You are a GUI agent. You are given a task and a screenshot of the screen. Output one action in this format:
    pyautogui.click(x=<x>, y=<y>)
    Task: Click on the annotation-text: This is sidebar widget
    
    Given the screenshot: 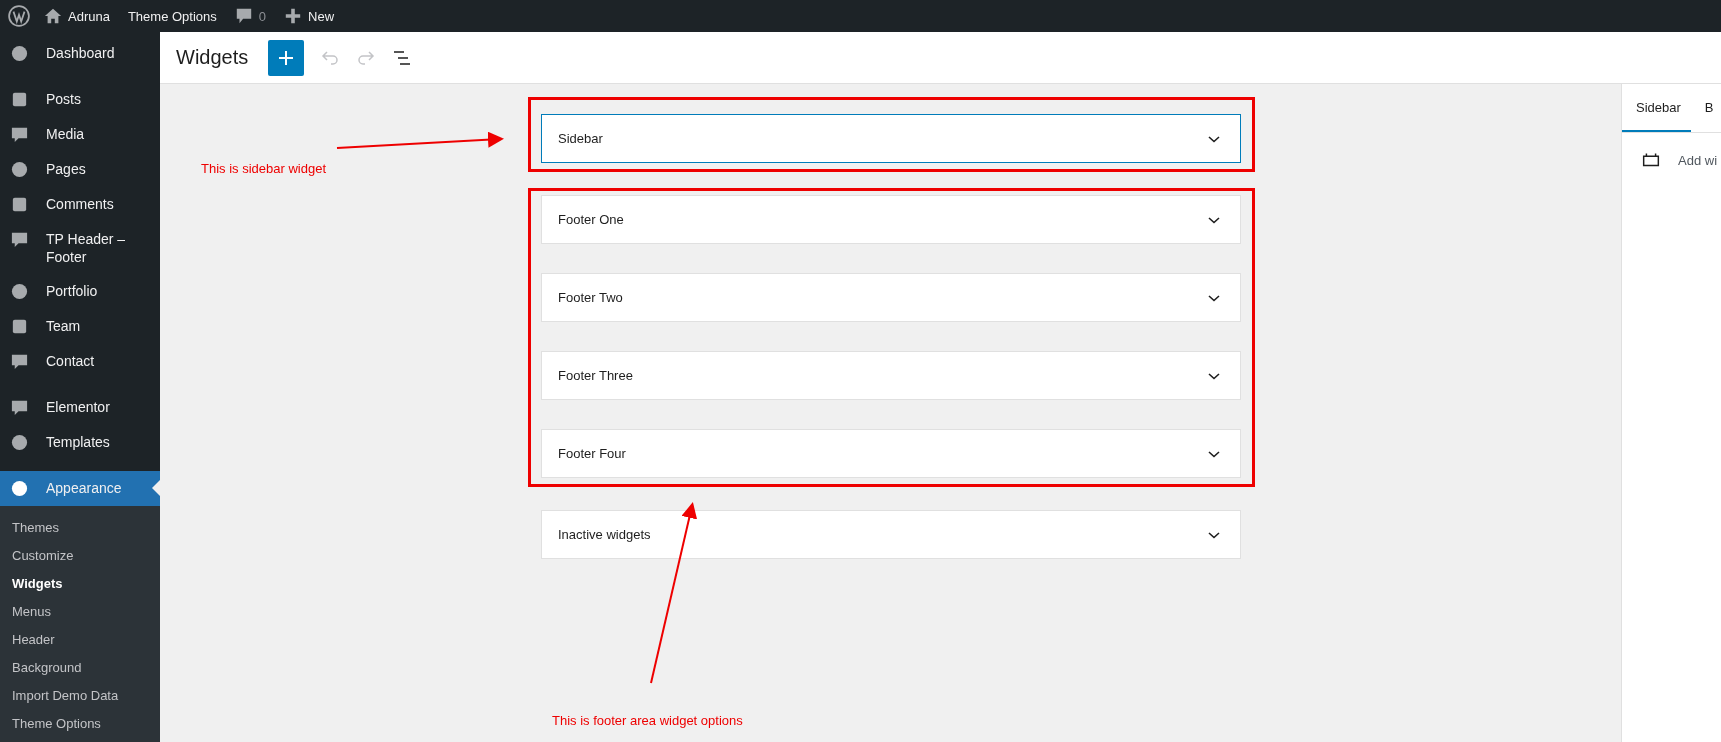 What is the action you would take?
    pyautogui.click(x=263, y=168)
    